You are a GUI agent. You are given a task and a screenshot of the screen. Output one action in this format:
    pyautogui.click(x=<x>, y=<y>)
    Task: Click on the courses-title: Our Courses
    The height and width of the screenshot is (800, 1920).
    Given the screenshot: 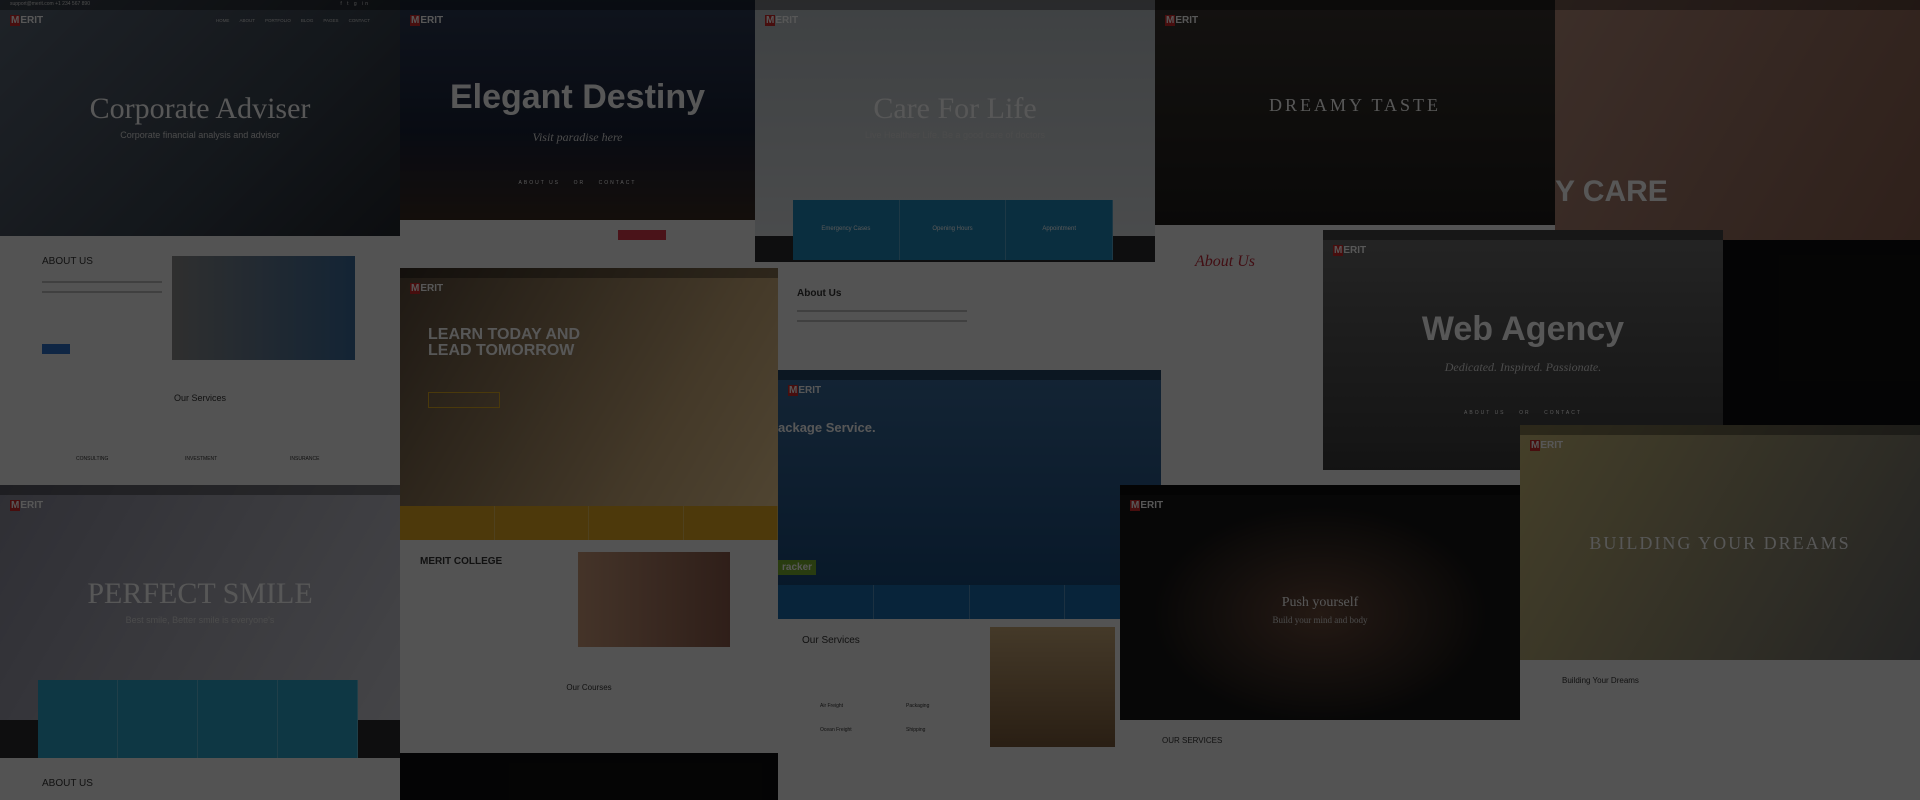 What is the action you would take?
    pyautogui.click(x=589, y=687)
    